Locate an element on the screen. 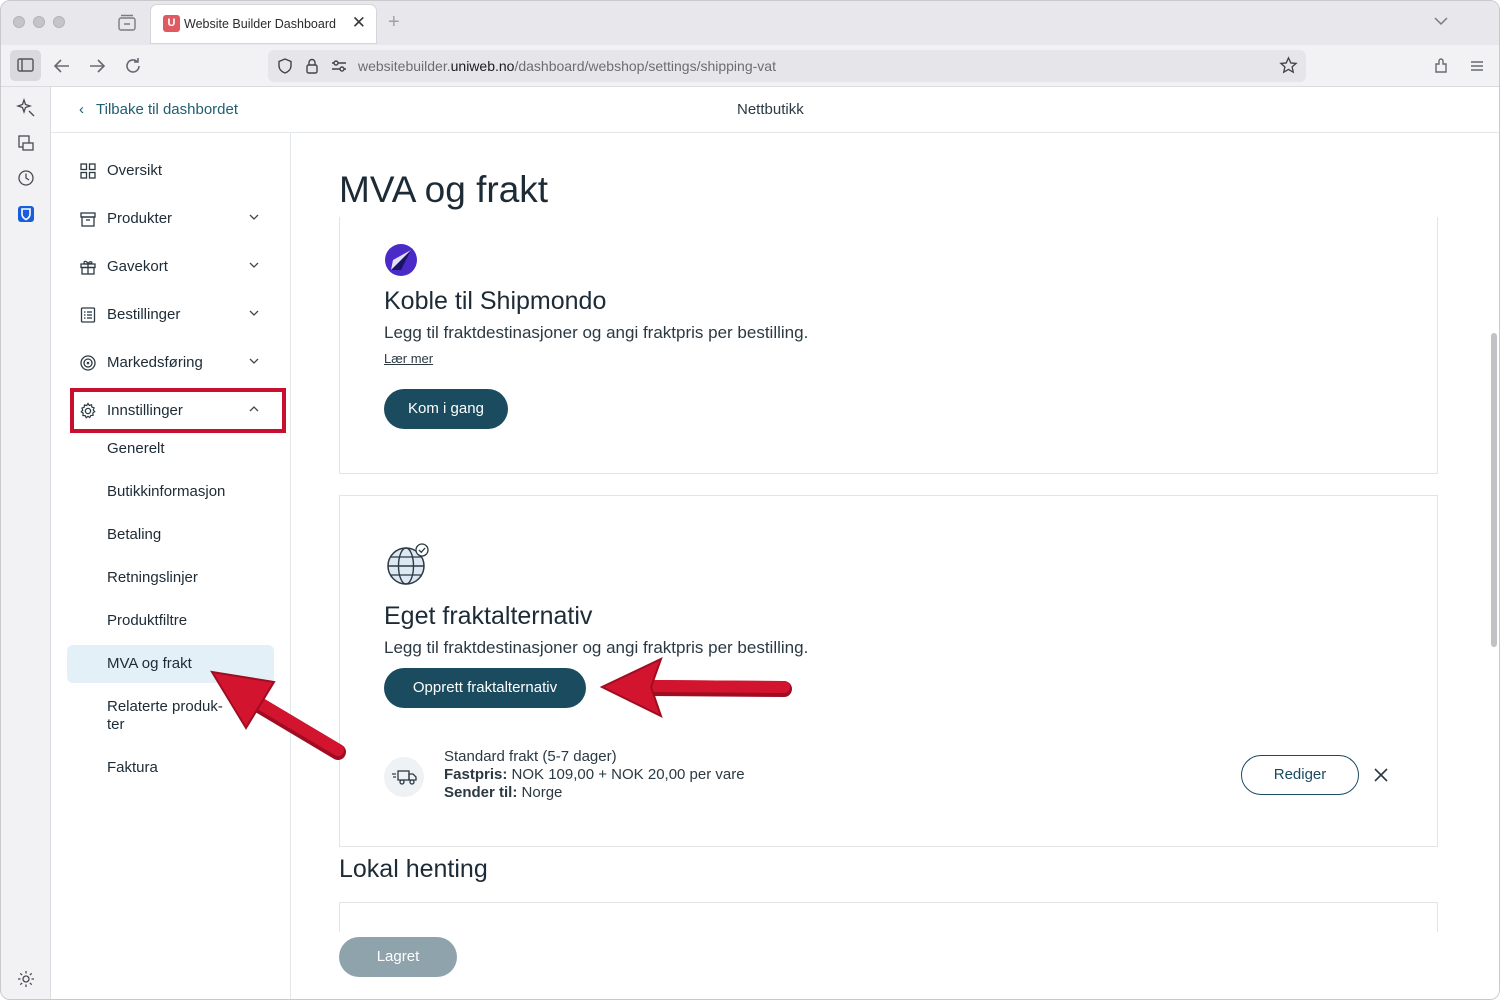 This screenshot has height=1000, width=1500. target-icon is located at coordinates (88, 363).